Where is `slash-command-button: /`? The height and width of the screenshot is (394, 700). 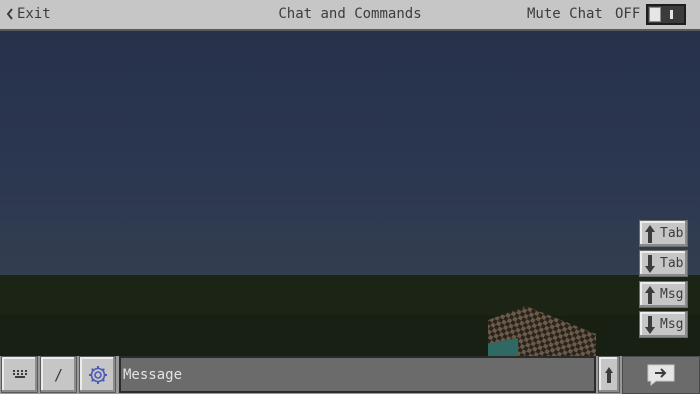 slash-command-button: / is located at coordinates (58, 374).